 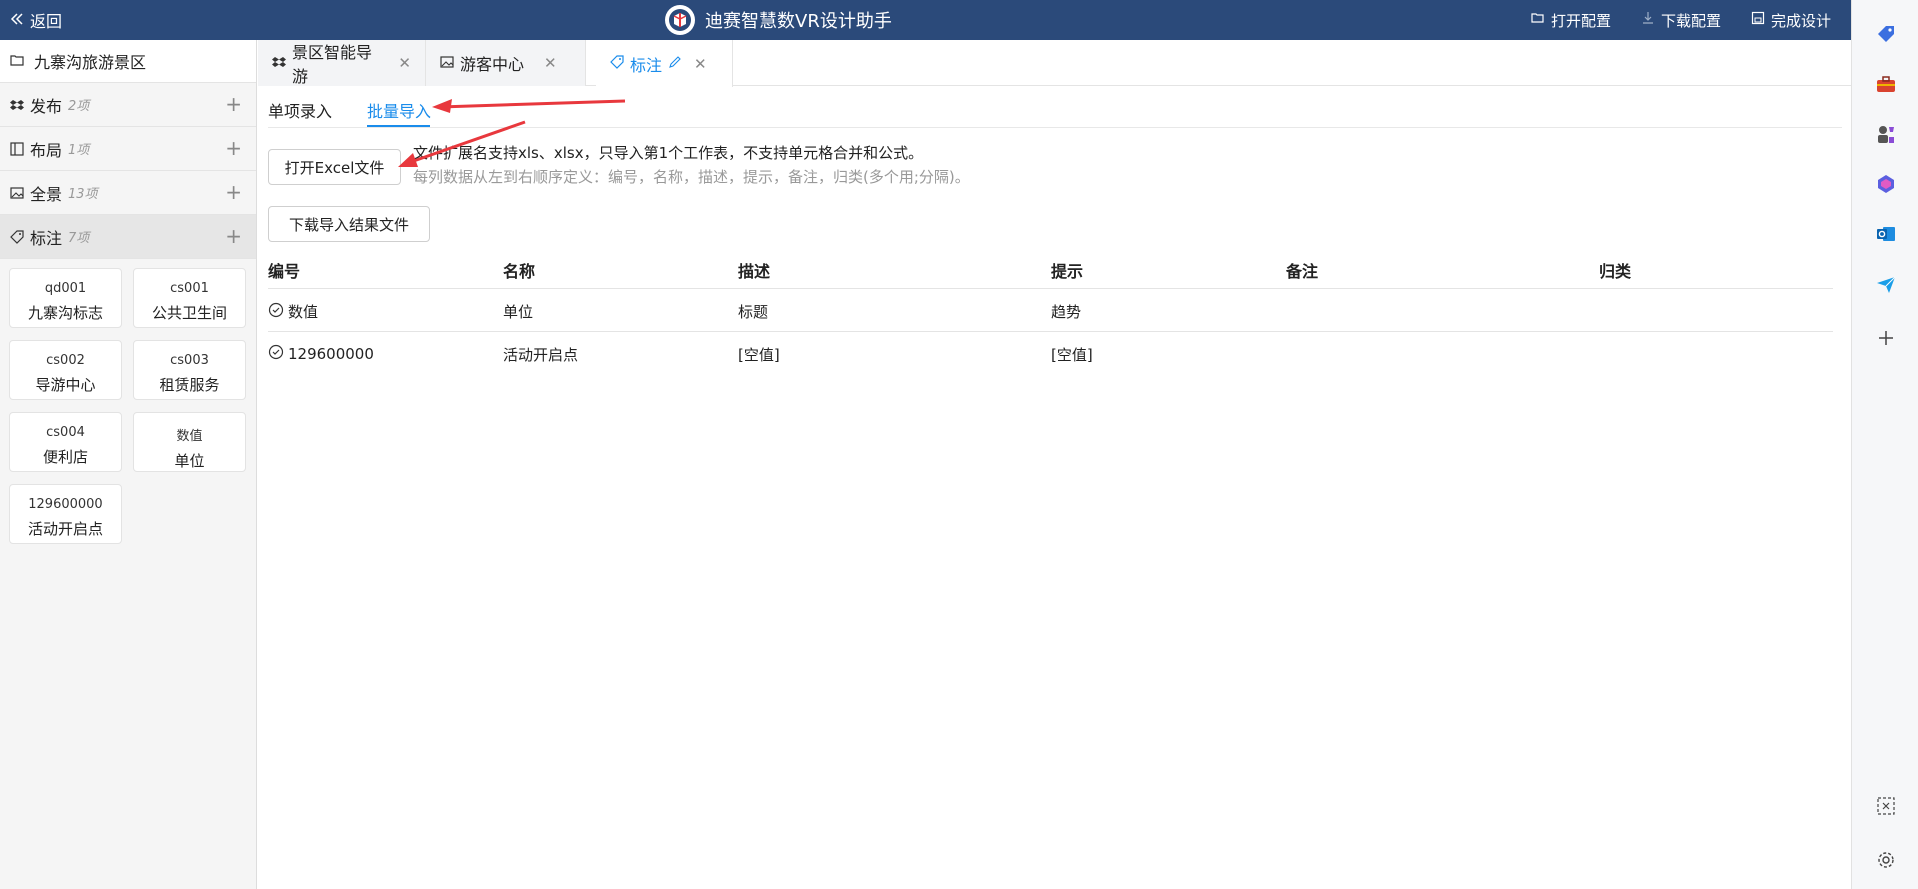 I want to click on download-config-button: 下载配置, so click(x=1681, y=20).